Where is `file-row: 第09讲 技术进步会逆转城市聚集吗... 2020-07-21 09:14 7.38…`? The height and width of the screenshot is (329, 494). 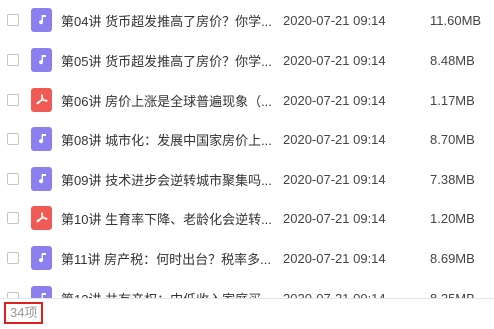 file-row: 第09讲 技术进步会逆转城市聚集吗... 2020-07-21 09:14 7.38… is located at coordinates (247, 179).